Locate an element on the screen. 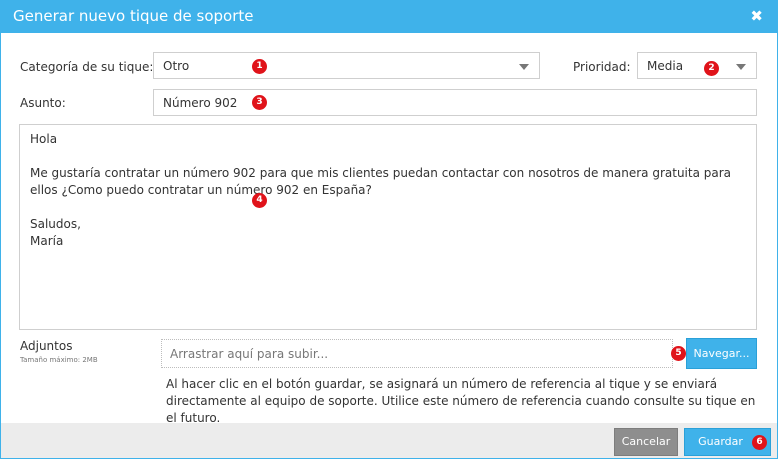 This screenshot has height=459, width=778. message-line: Saludos, is located at coordinates (55, 224).